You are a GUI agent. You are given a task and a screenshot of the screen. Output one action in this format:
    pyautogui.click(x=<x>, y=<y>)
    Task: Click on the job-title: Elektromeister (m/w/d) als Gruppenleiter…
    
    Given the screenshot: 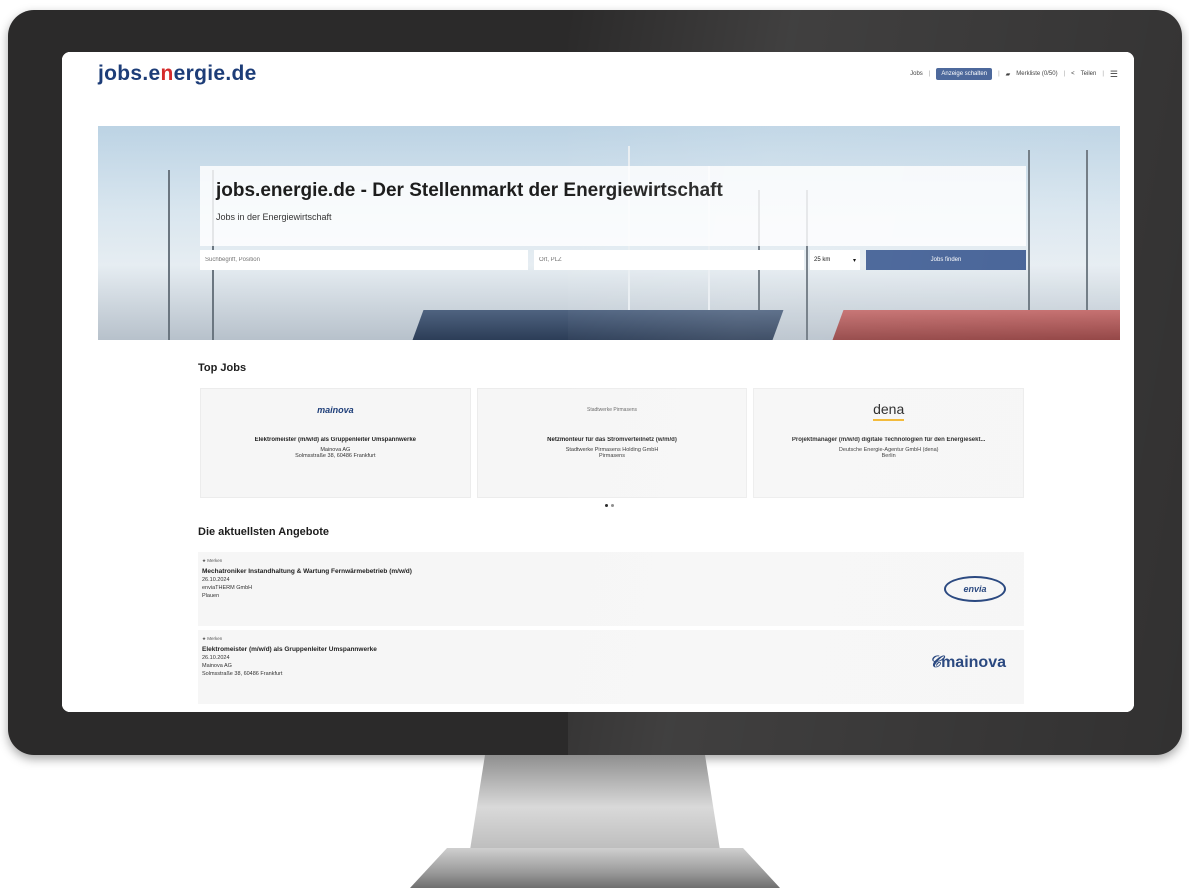 What is the action you would take?
    pyautogui.click(x=335, y=440)
    